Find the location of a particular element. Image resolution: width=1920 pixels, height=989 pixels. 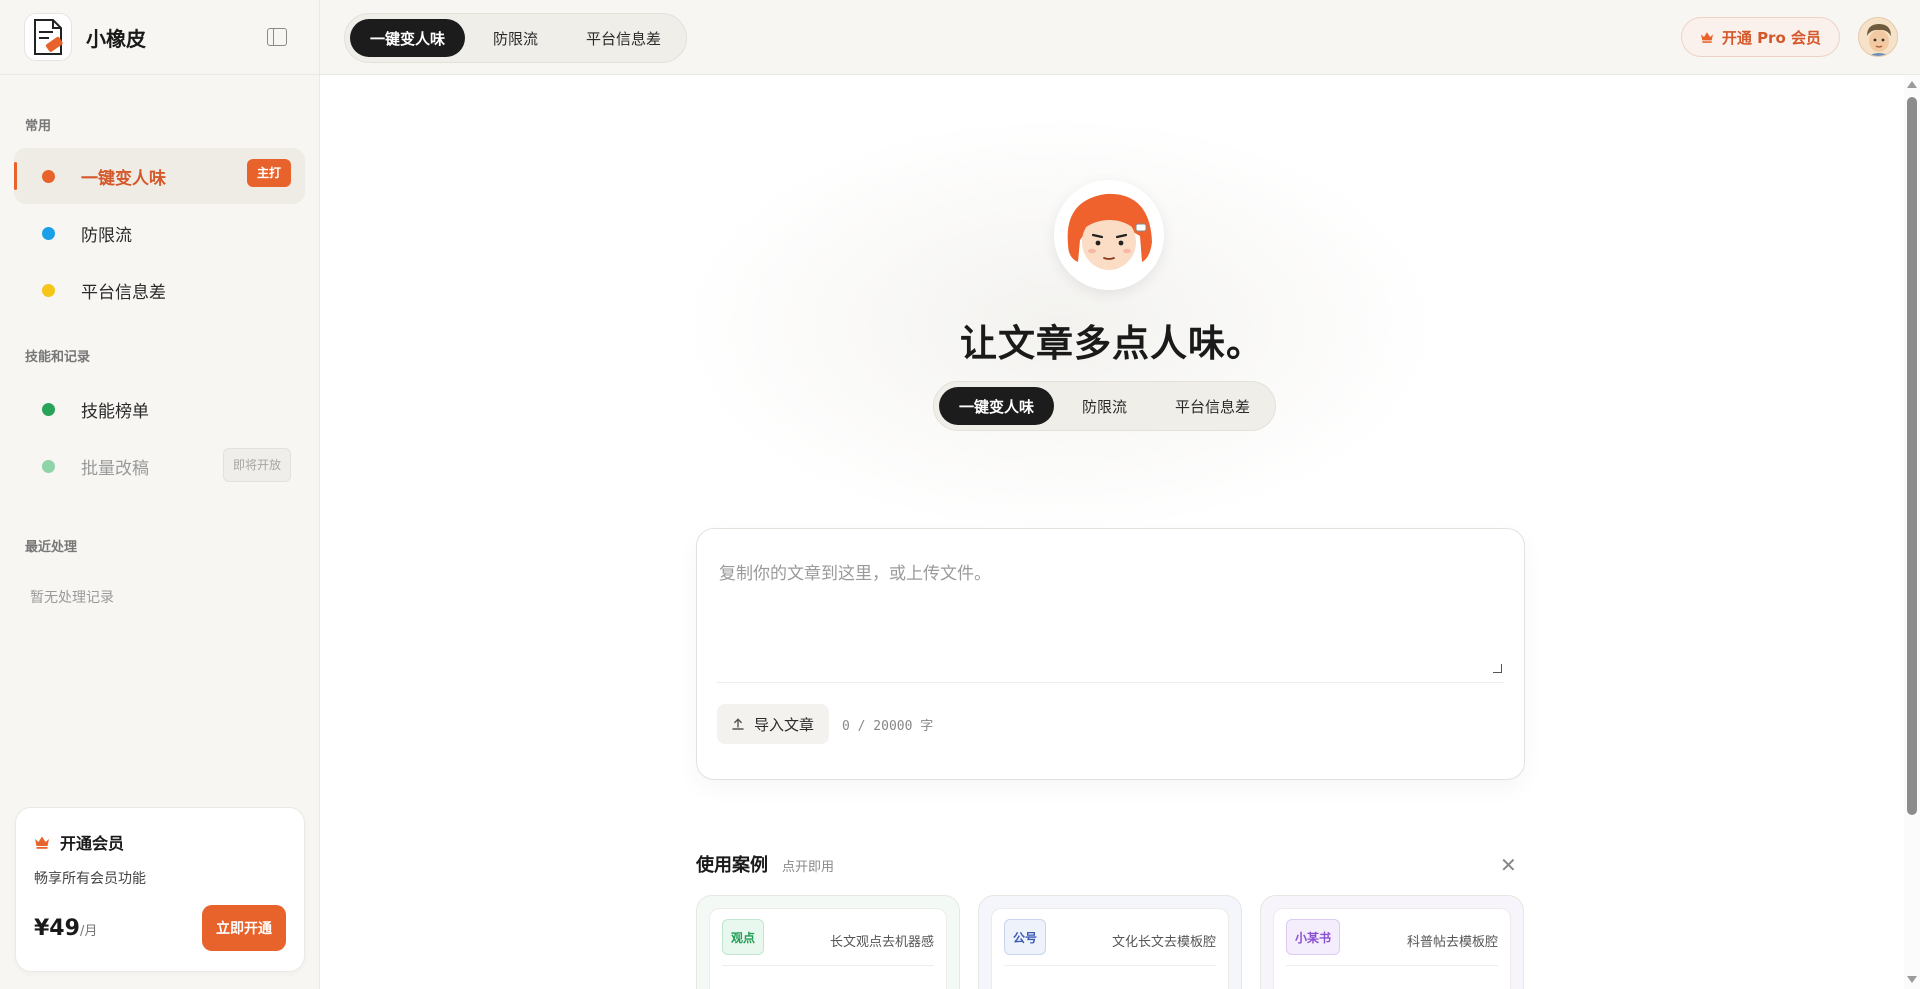

case-card-body: 小某书 科普帖去模板腔 is located at coordinates (1392, 948).